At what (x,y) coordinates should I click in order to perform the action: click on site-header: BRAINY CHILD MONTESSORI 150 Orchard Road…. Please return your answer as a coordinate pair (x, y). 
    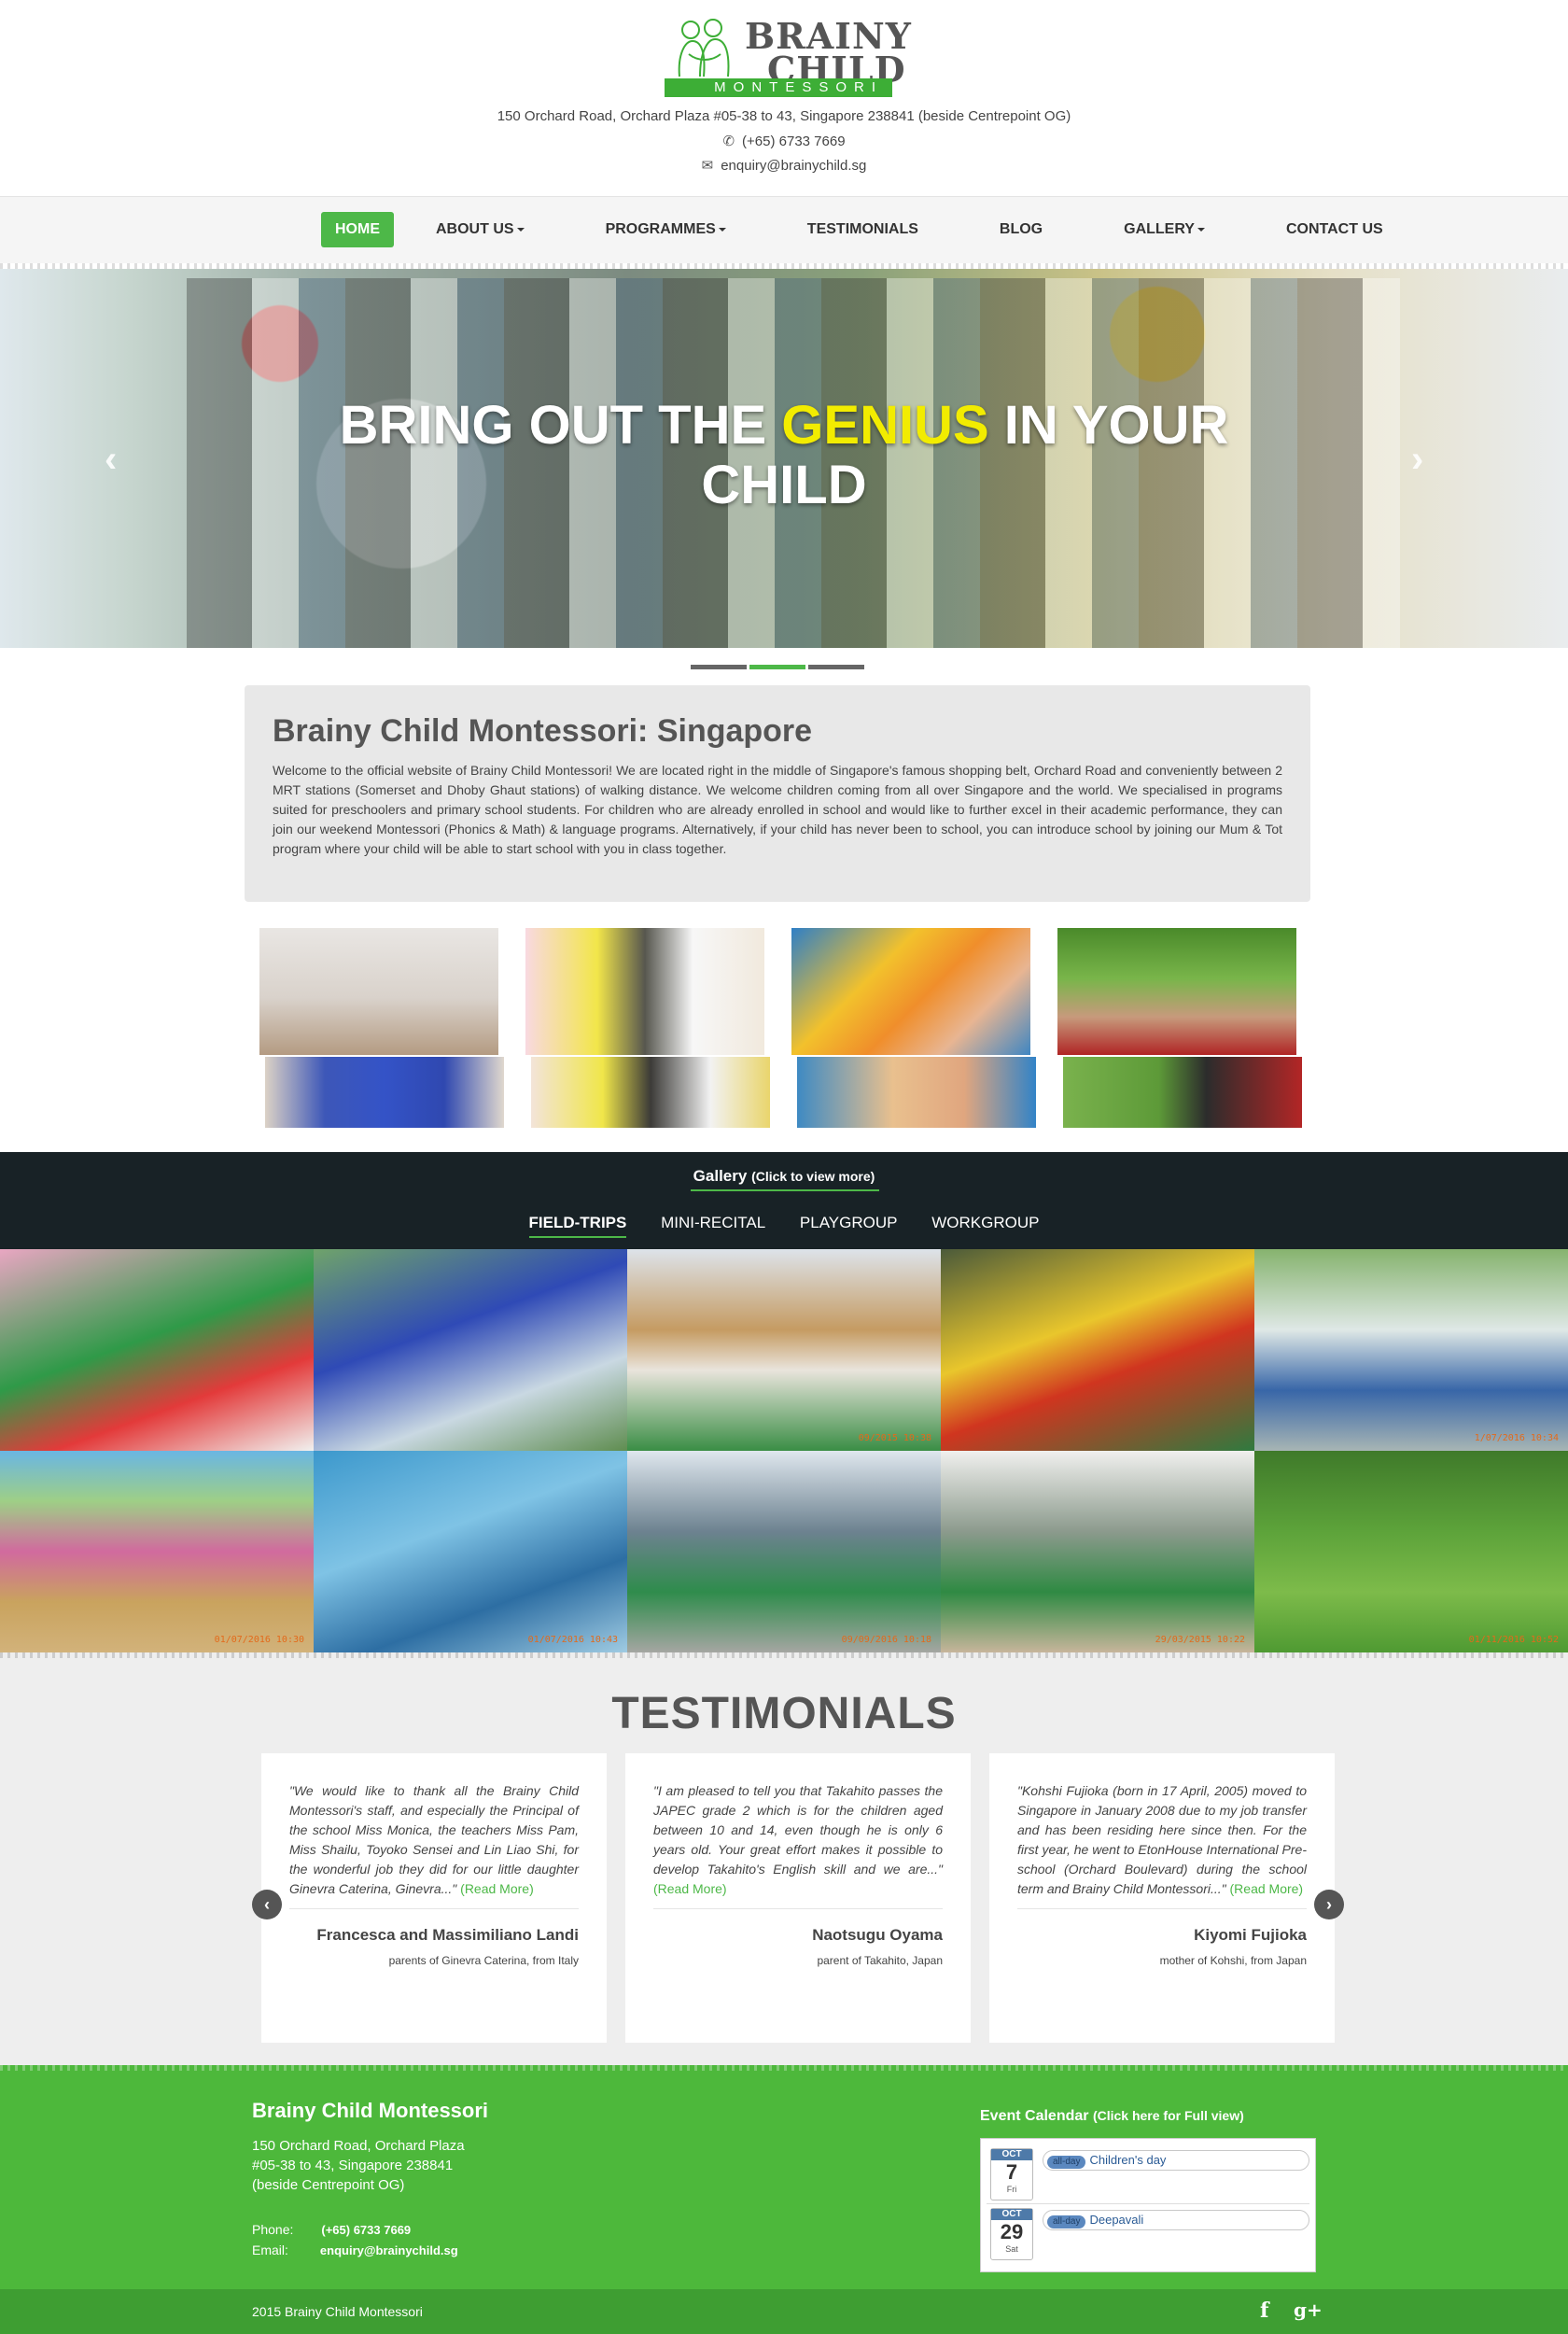
    Looking at the image, I should click on (784, 98).